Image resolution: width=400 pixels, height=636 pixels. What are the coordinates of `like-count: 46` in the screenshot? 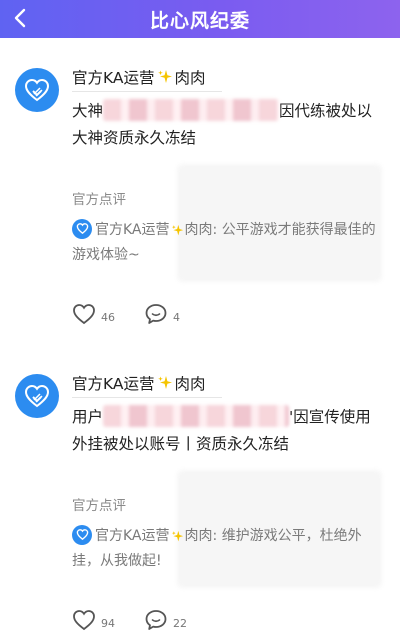 It's located at (108, 317).